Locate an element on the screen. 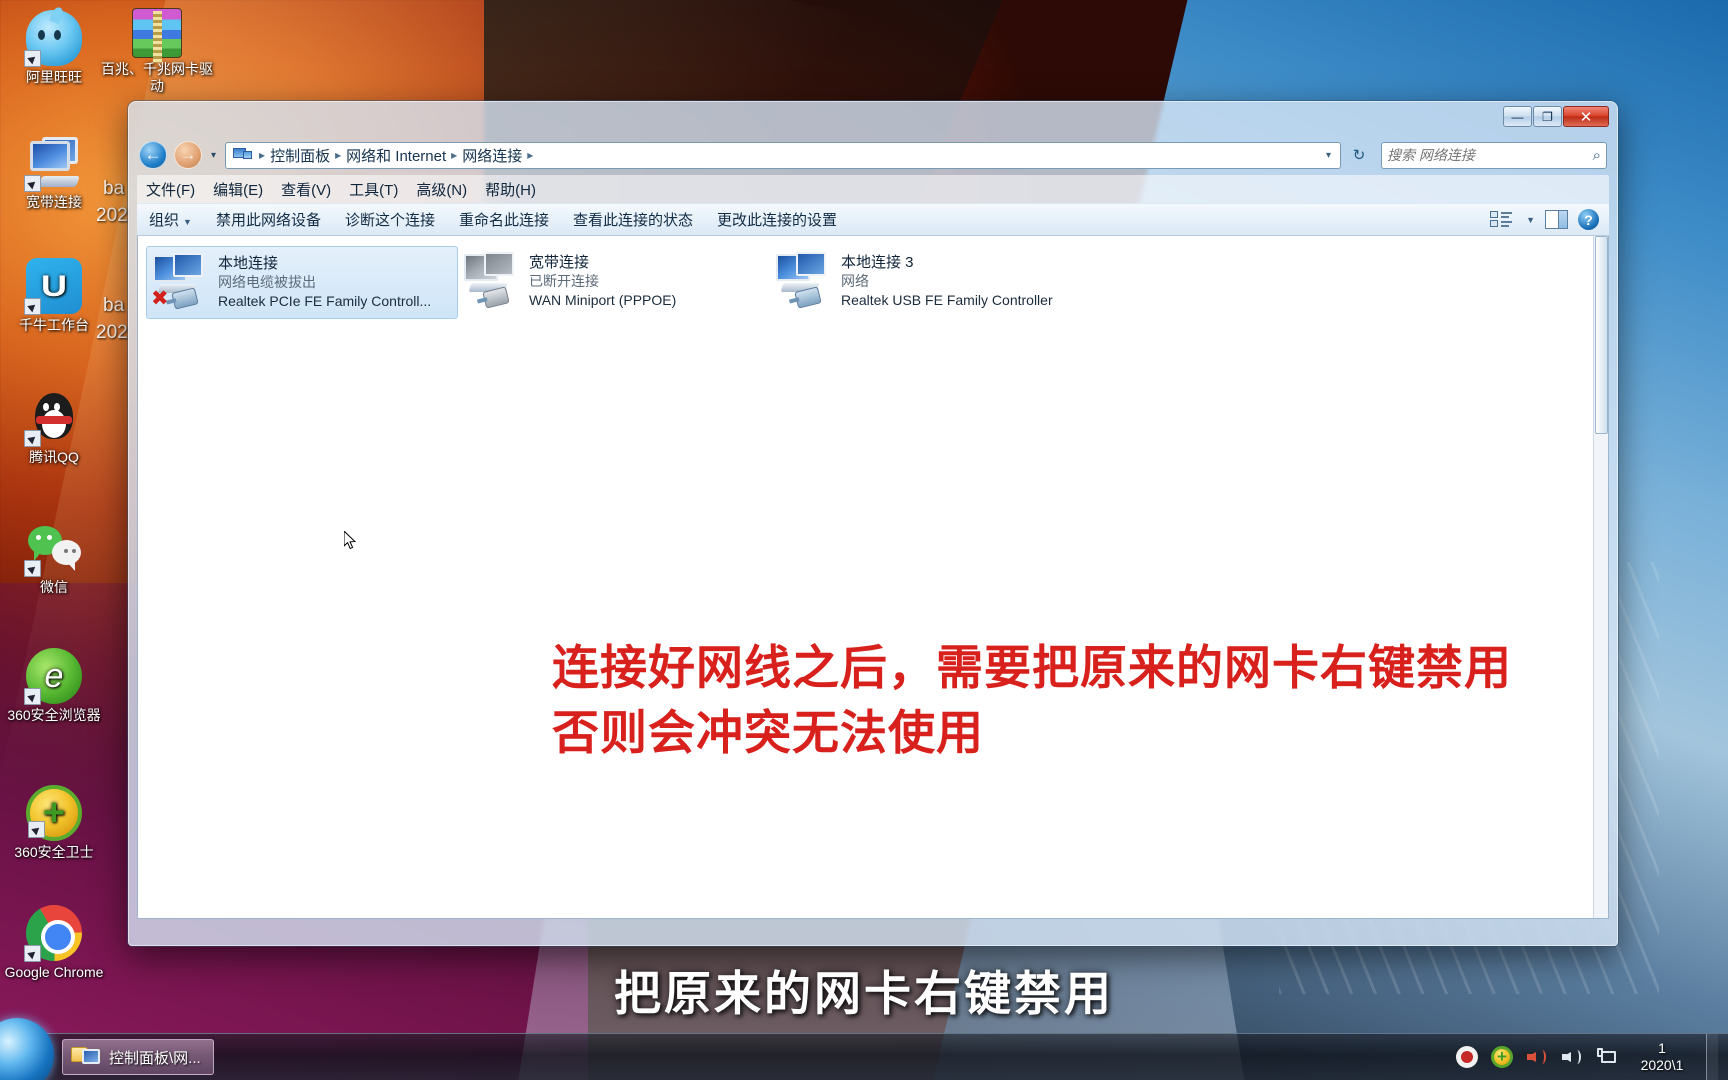 This screenshot has height=1080, width=1728. connection-name: 本地连接 3 is located at coordinates (877, 262).